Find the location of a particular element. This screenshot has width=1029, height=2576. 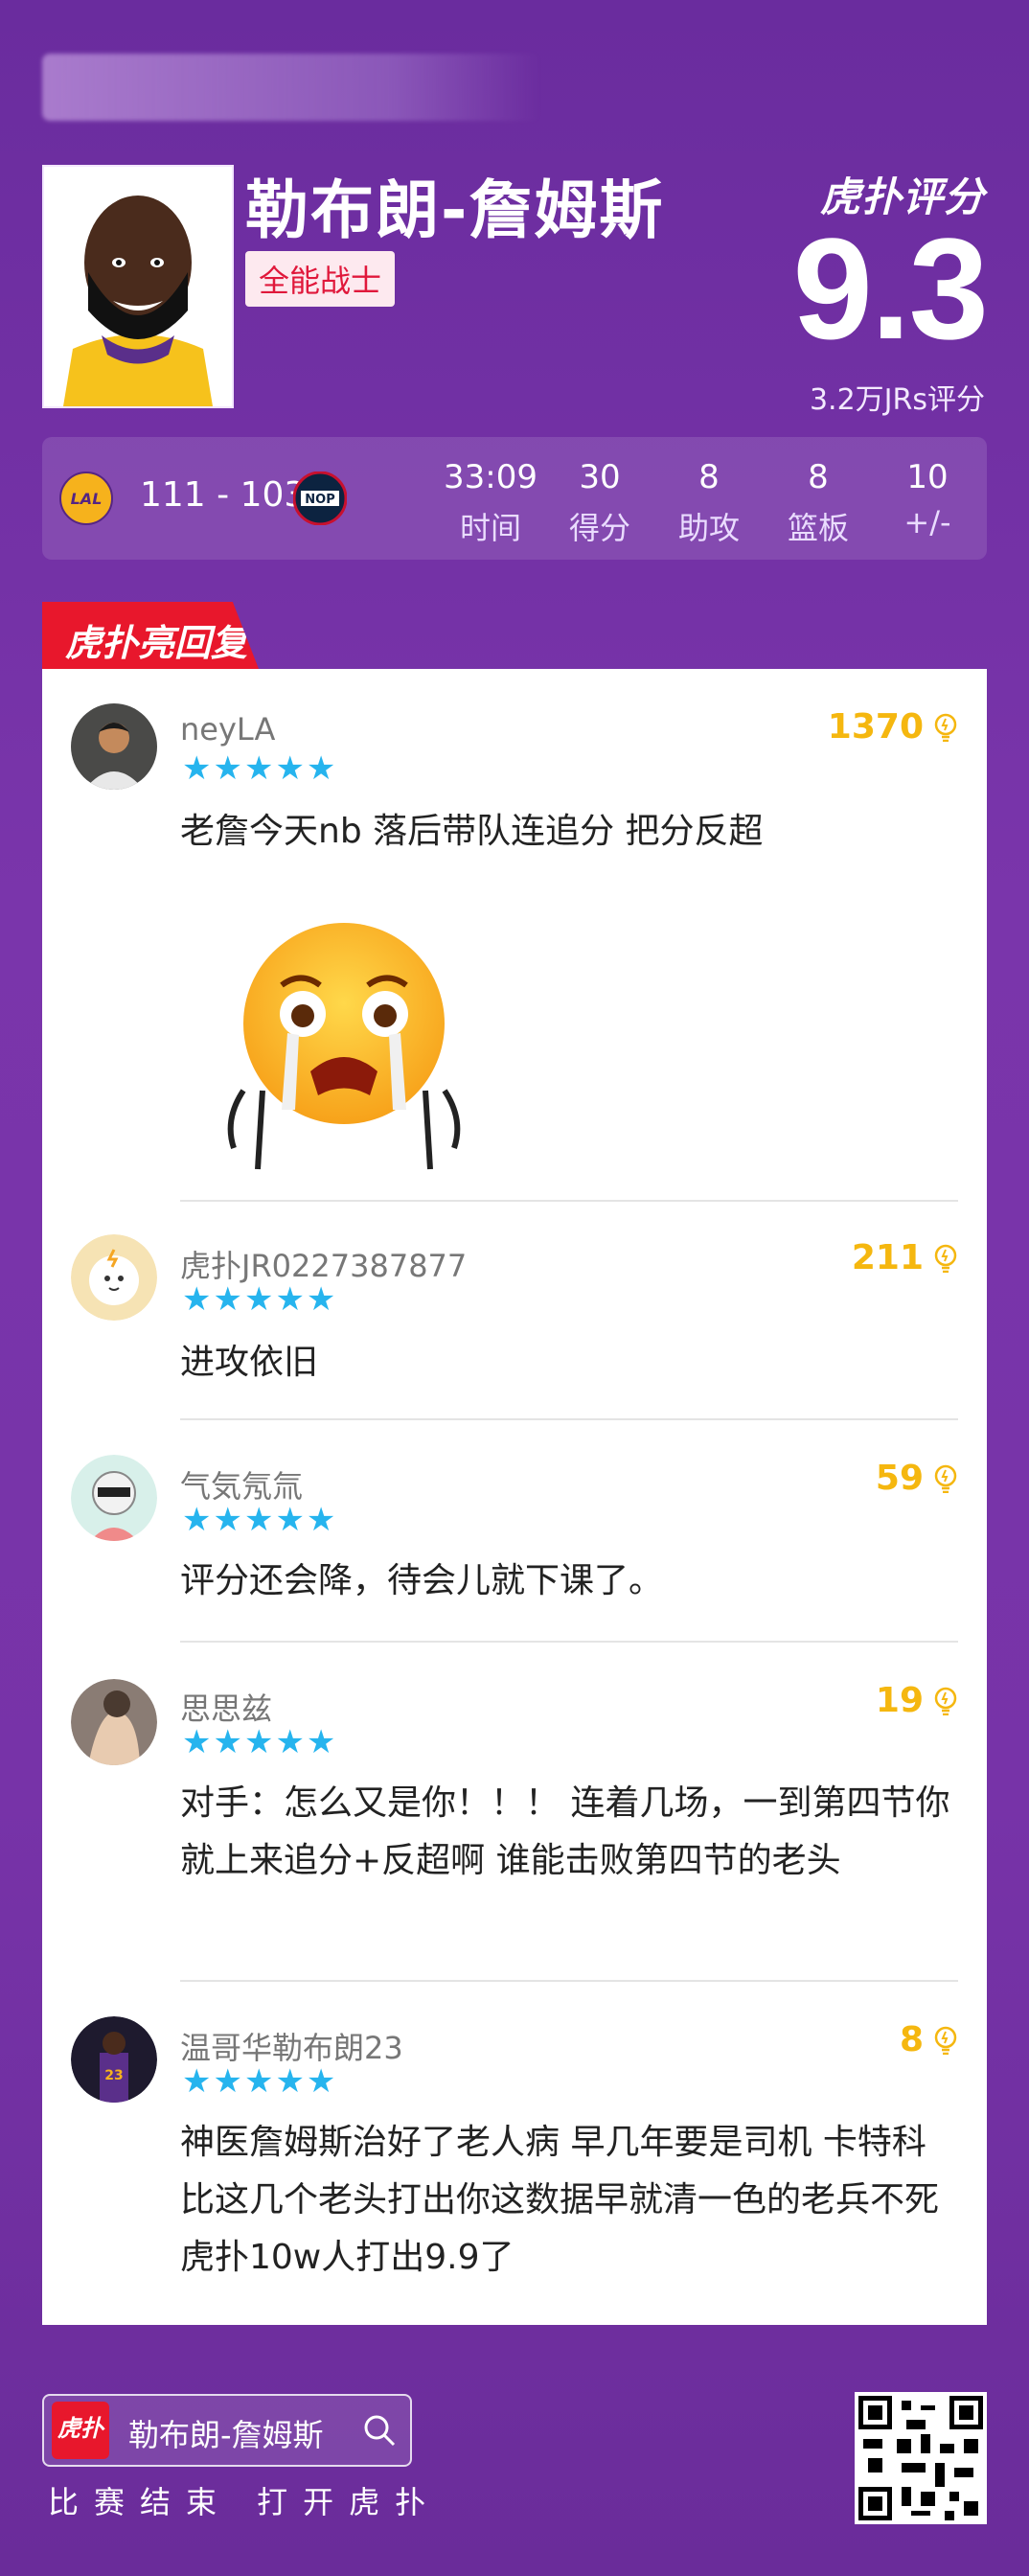

like-count-value: 1370 is located at coordinates (875, 727).